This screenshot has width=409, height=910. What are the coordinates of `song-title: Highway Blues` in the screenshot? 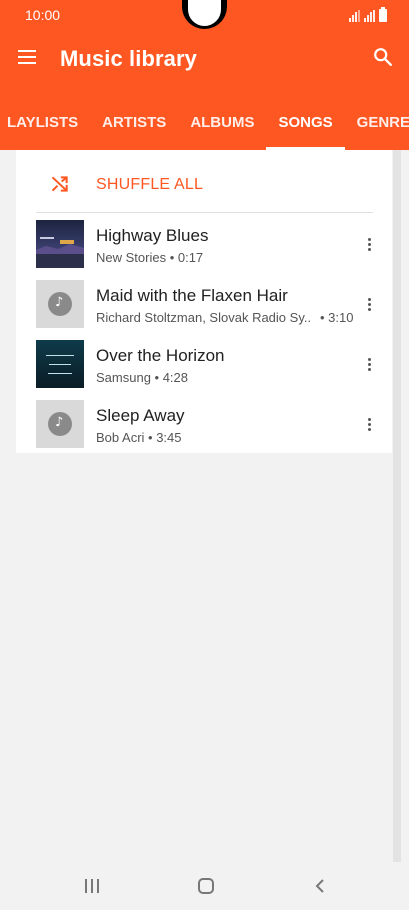 It's located at (152, 235).